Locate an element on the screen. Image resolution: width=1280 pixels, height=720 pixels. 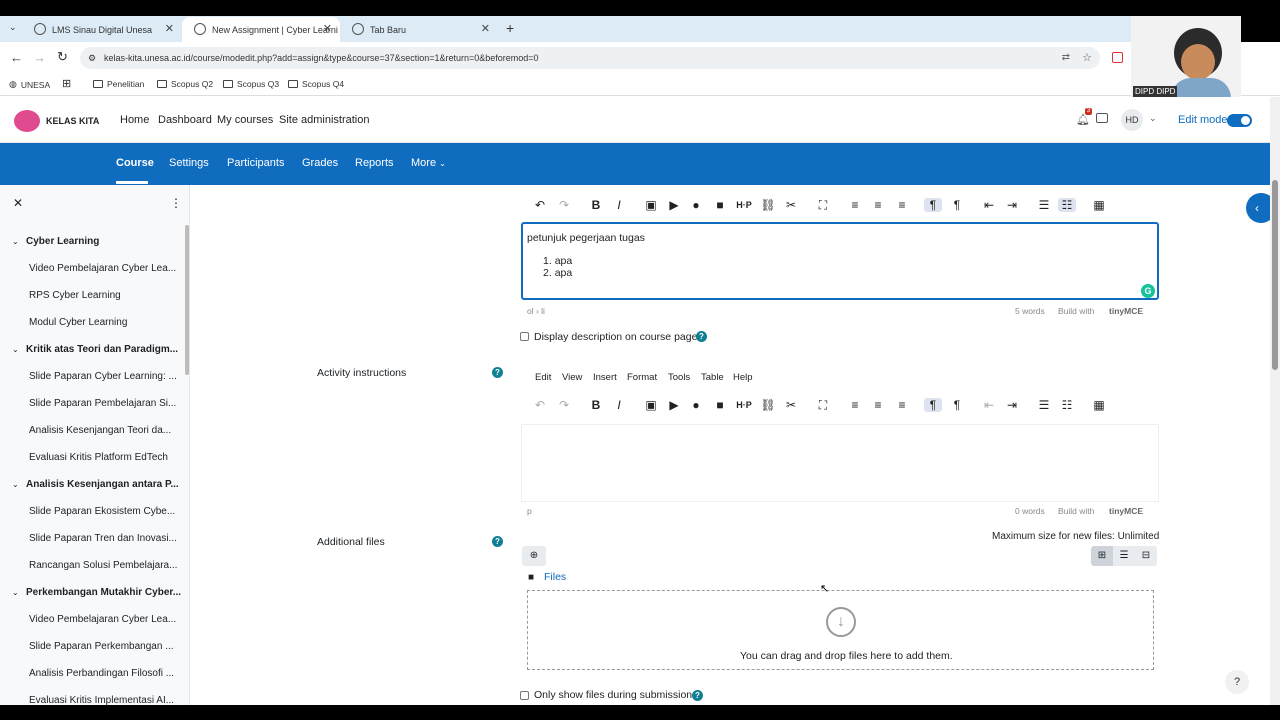
more-options-icon: ⋮ is located at coordinates (176, 203).